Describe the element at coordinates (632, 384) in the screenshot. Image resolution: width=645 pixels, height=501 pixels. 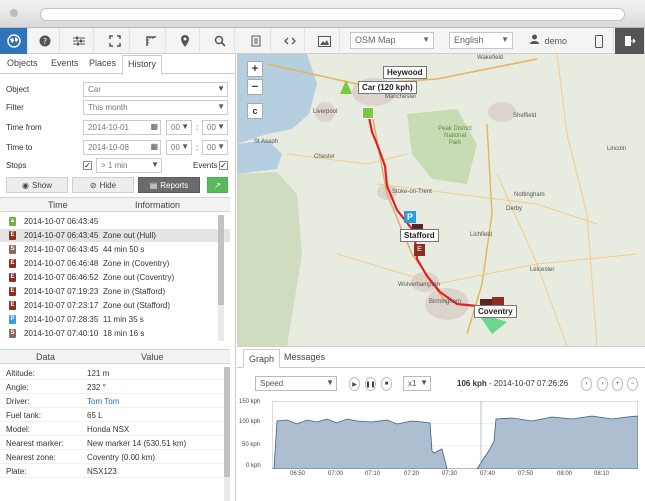
I see `zoom-out-icon: −` at that location.